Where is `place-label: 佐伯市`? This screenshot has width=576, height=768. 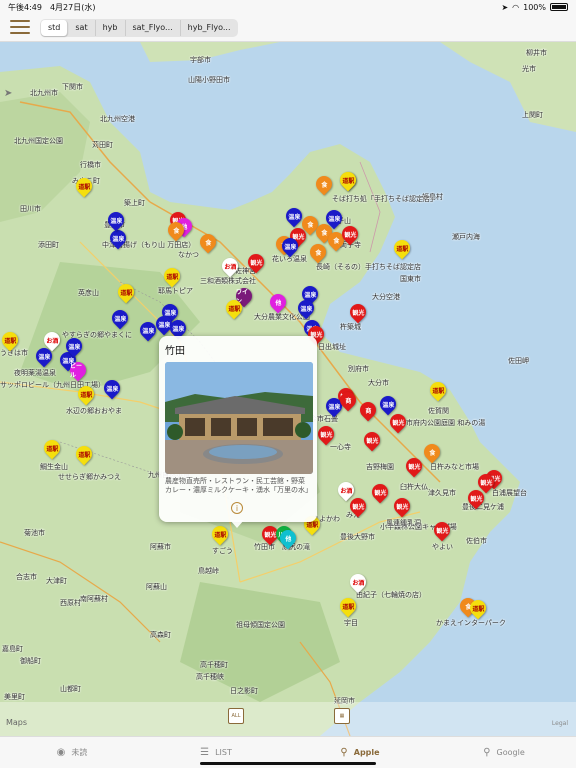
place-label: 佐伯市 is located at coordinates (476, 541).